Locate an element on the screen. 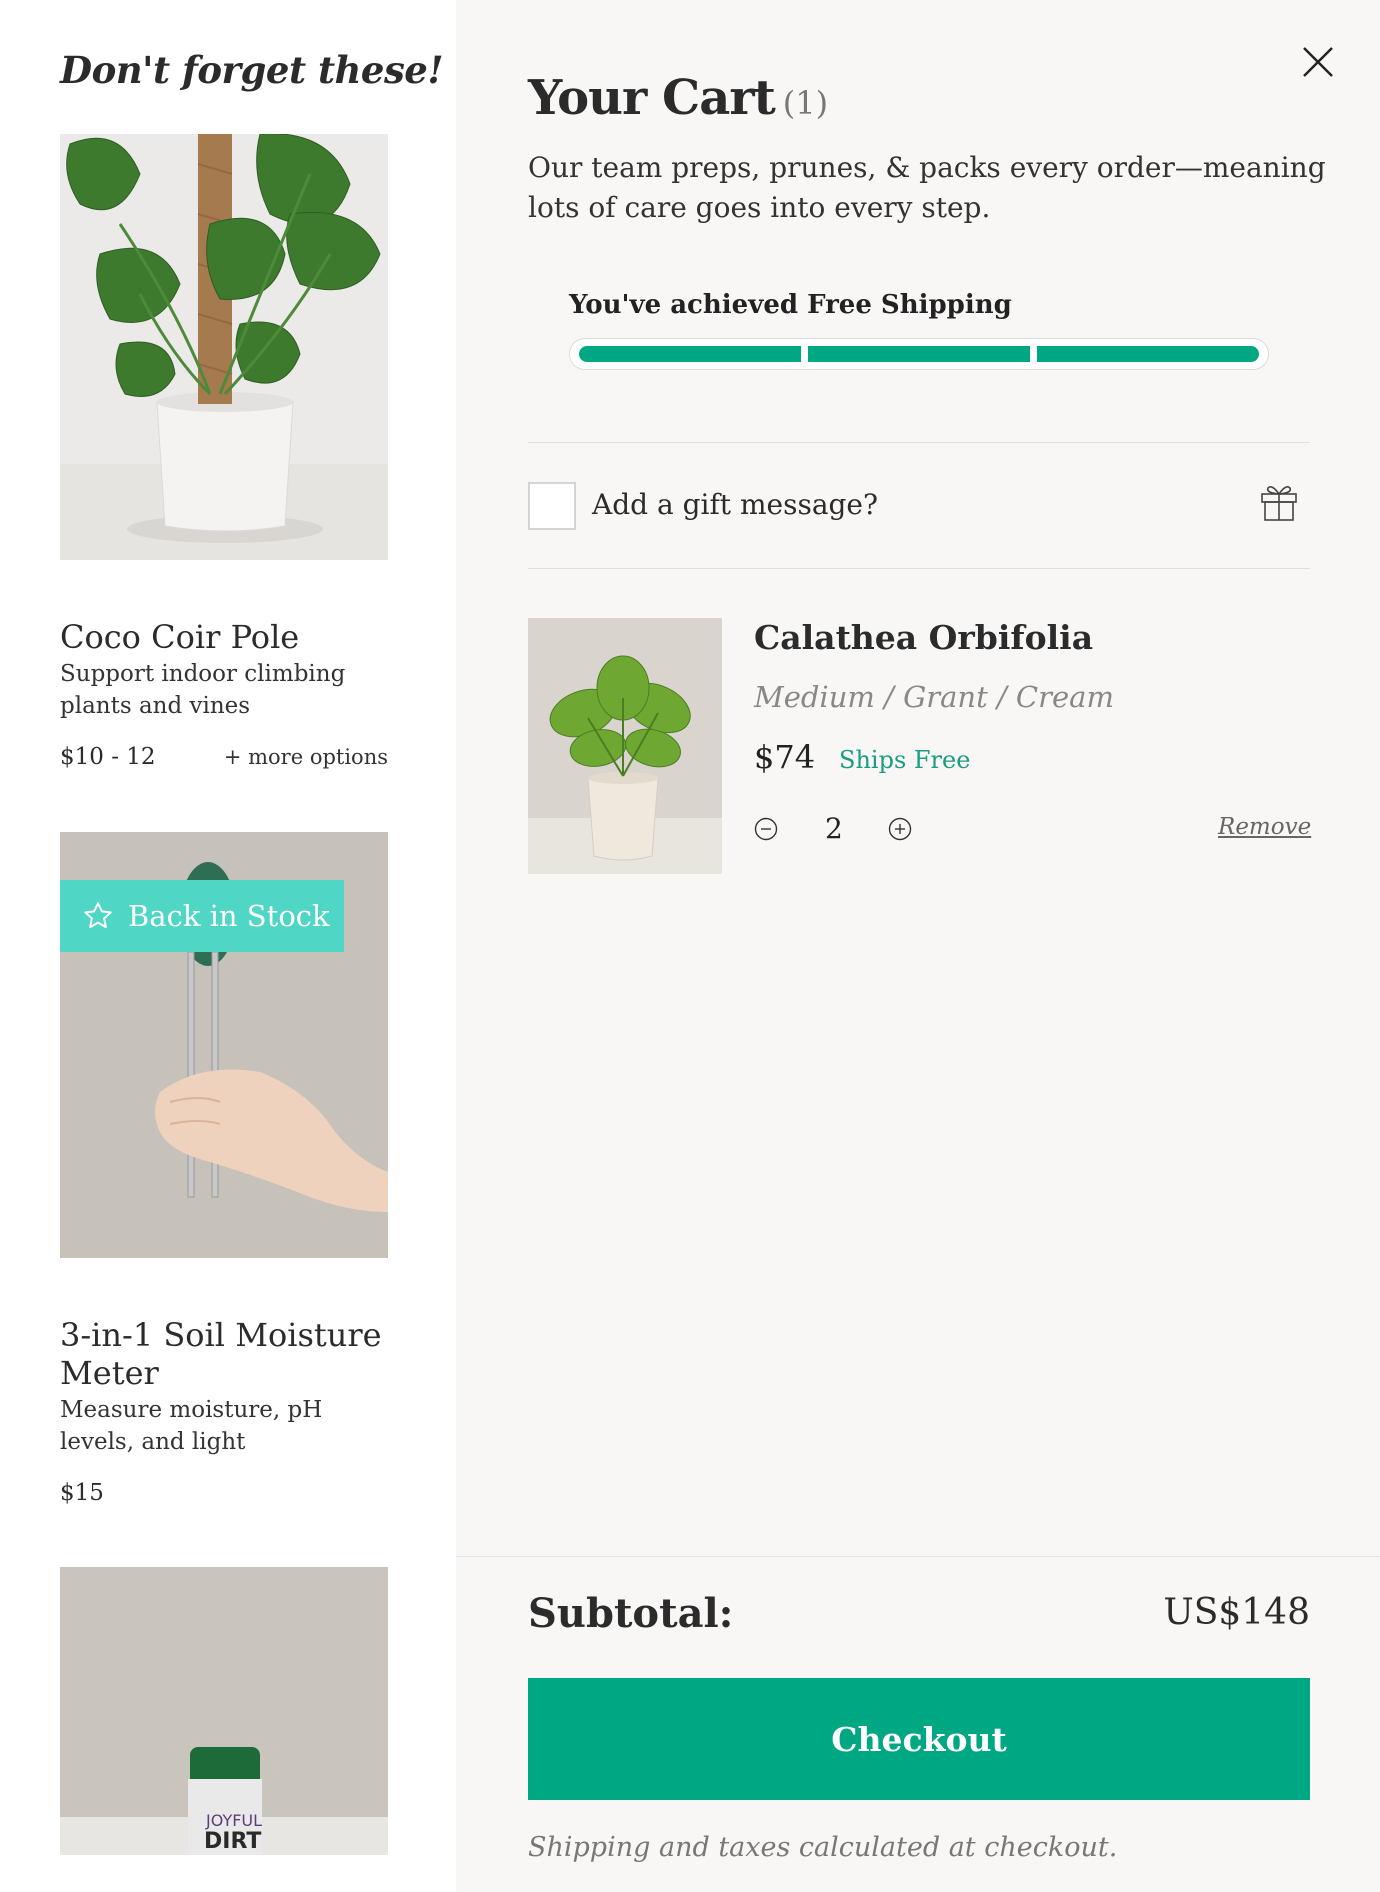 The width and height of the screenshot is (1380, 1892). cart-title: Your Cart (1) is located at coordinates (678, 98).